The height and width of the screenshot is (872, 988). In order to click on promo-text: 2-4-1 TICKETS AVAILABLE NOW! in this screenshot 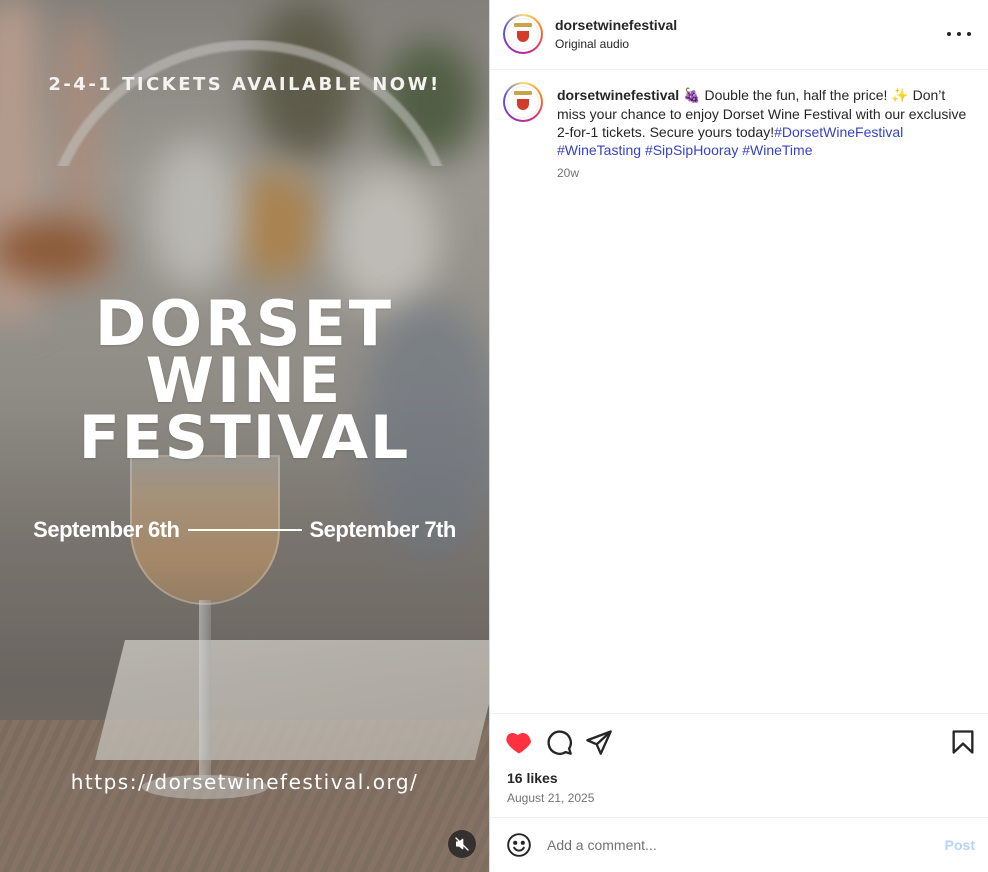, I will do `click(244, 84)`.